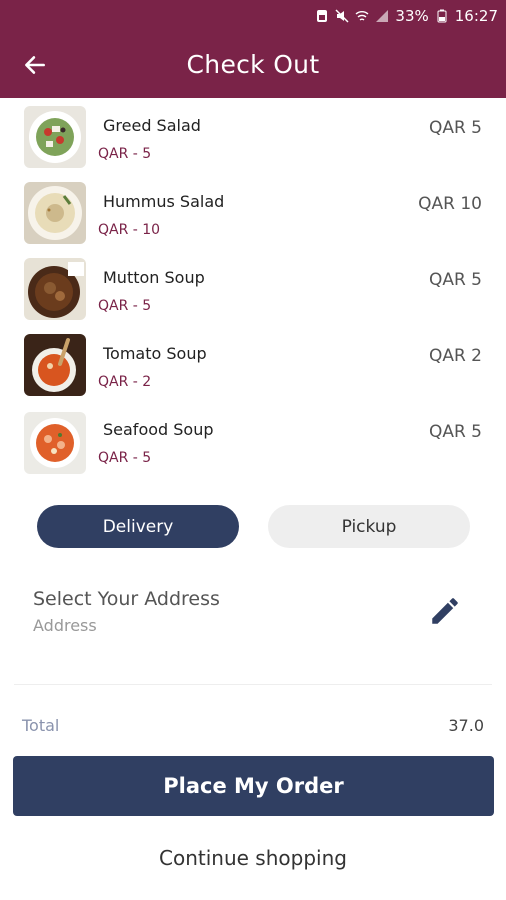  Describe the element at coordinates (138, 526) in the screenshot. I see `delivery-option-button: Delivery` at that location.